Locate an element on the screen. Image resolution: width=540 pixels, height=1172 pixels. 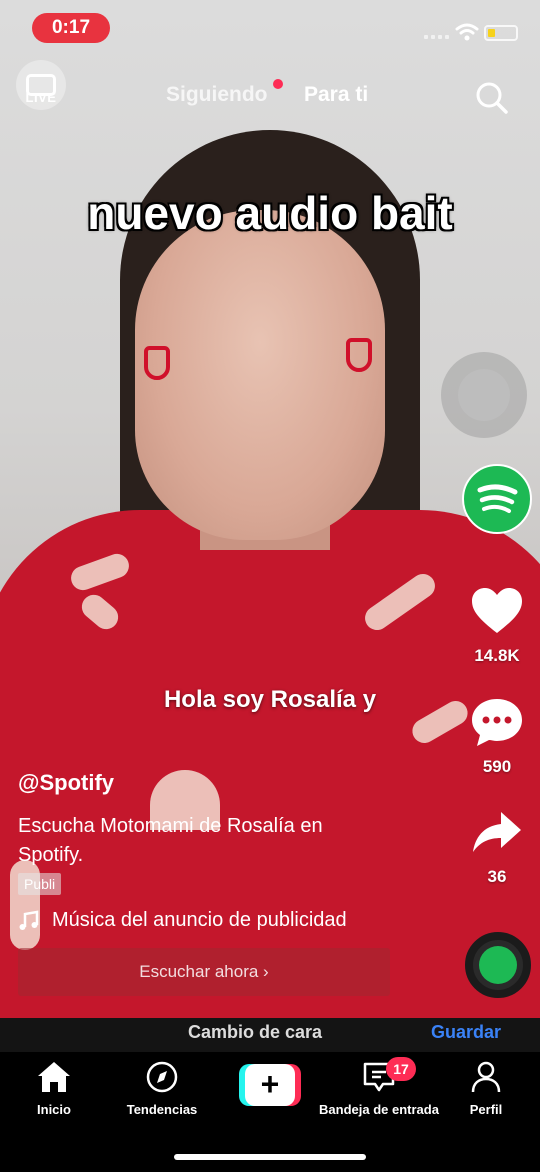
music-row: Música del anuncio de publicidad is located at coordinates (182, 920).